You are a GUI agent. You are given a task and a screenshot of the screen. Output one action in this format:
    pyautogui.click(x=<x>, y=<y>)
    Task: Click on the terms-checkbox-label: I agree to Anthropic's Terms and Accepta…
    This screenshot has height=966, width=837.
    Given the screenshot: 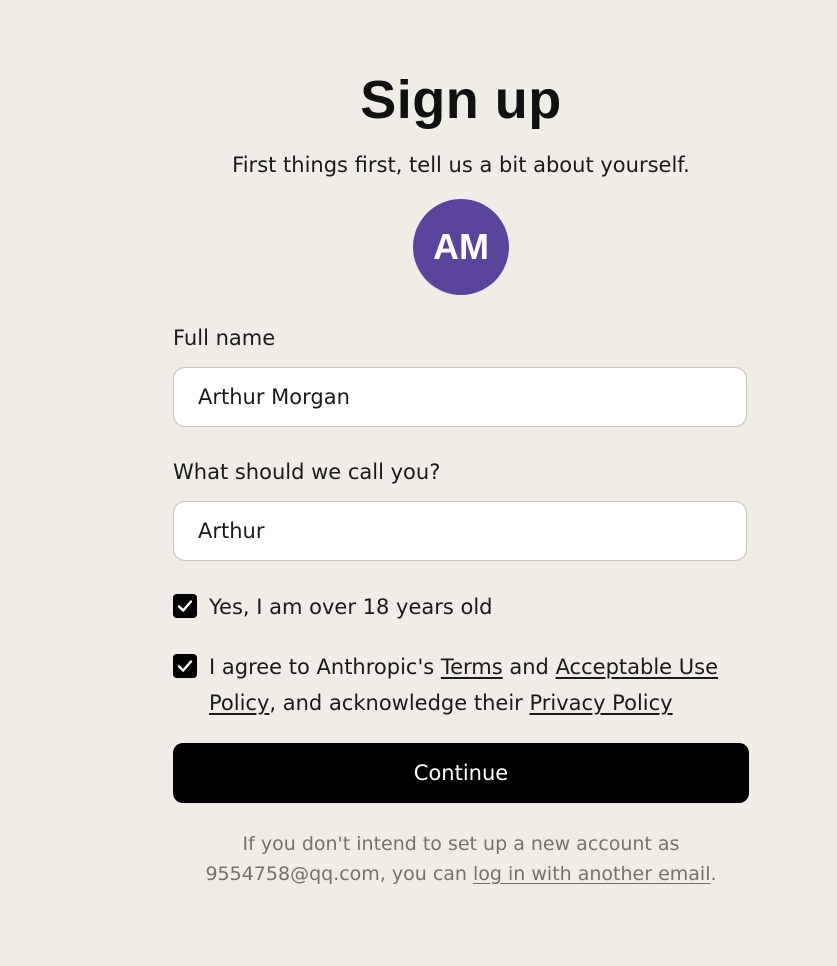 What is the action you would take?
    pyautogui.click(x=479, y=685)
    